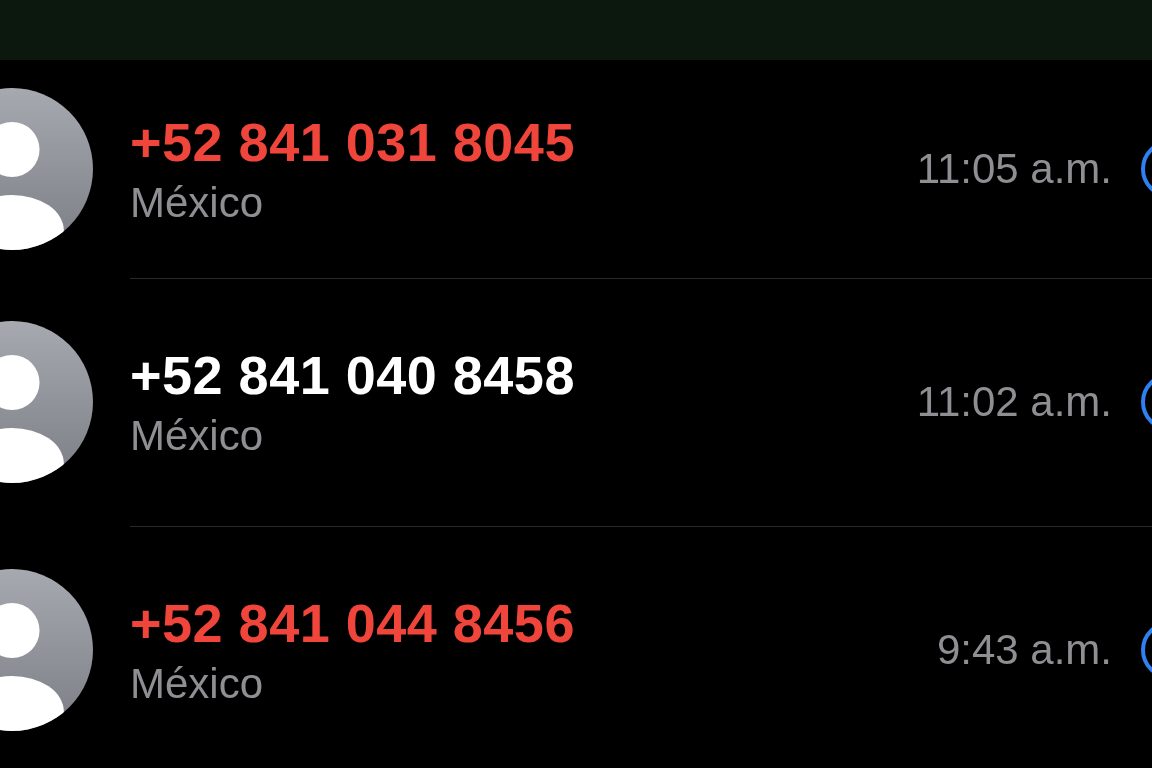  What do you see at coordinates (353, 623) in the screenshot?
I see `phone-number: +52 841 044 8456` at bounding box center [353, 623].